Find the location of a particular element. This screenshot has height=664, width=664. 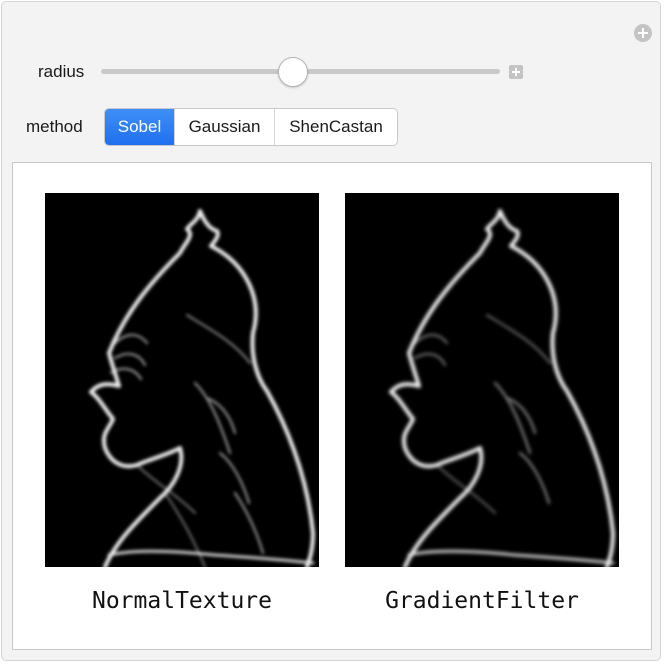

plus-circle-icon is located at coordinates (643, 33).